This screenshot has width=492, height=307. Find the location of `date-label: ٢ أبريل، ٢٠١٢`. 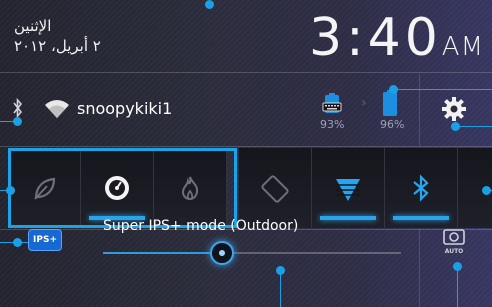

date-label: ٢ أبريل، ٢٠١٢ is located at coordinates (57, 46).